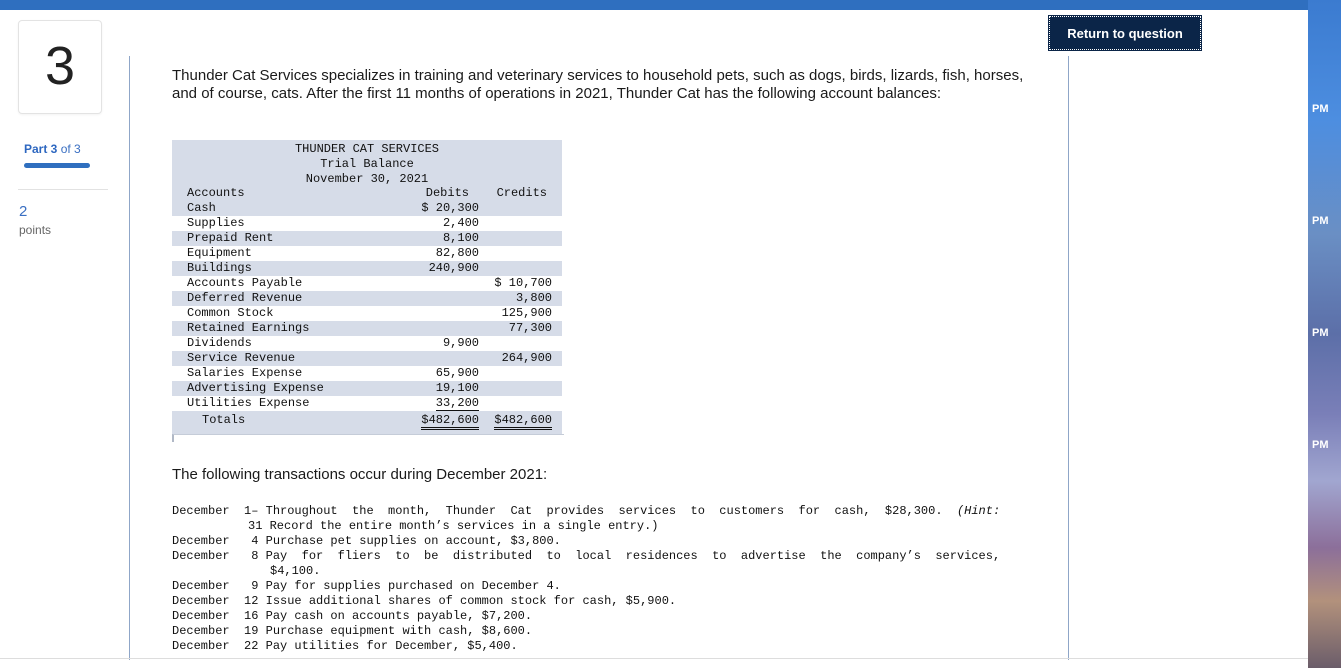 This screenshot has width=1341, height=668. I want to click on table-row: Prepaid Rent 8,100, so click(367, 238).